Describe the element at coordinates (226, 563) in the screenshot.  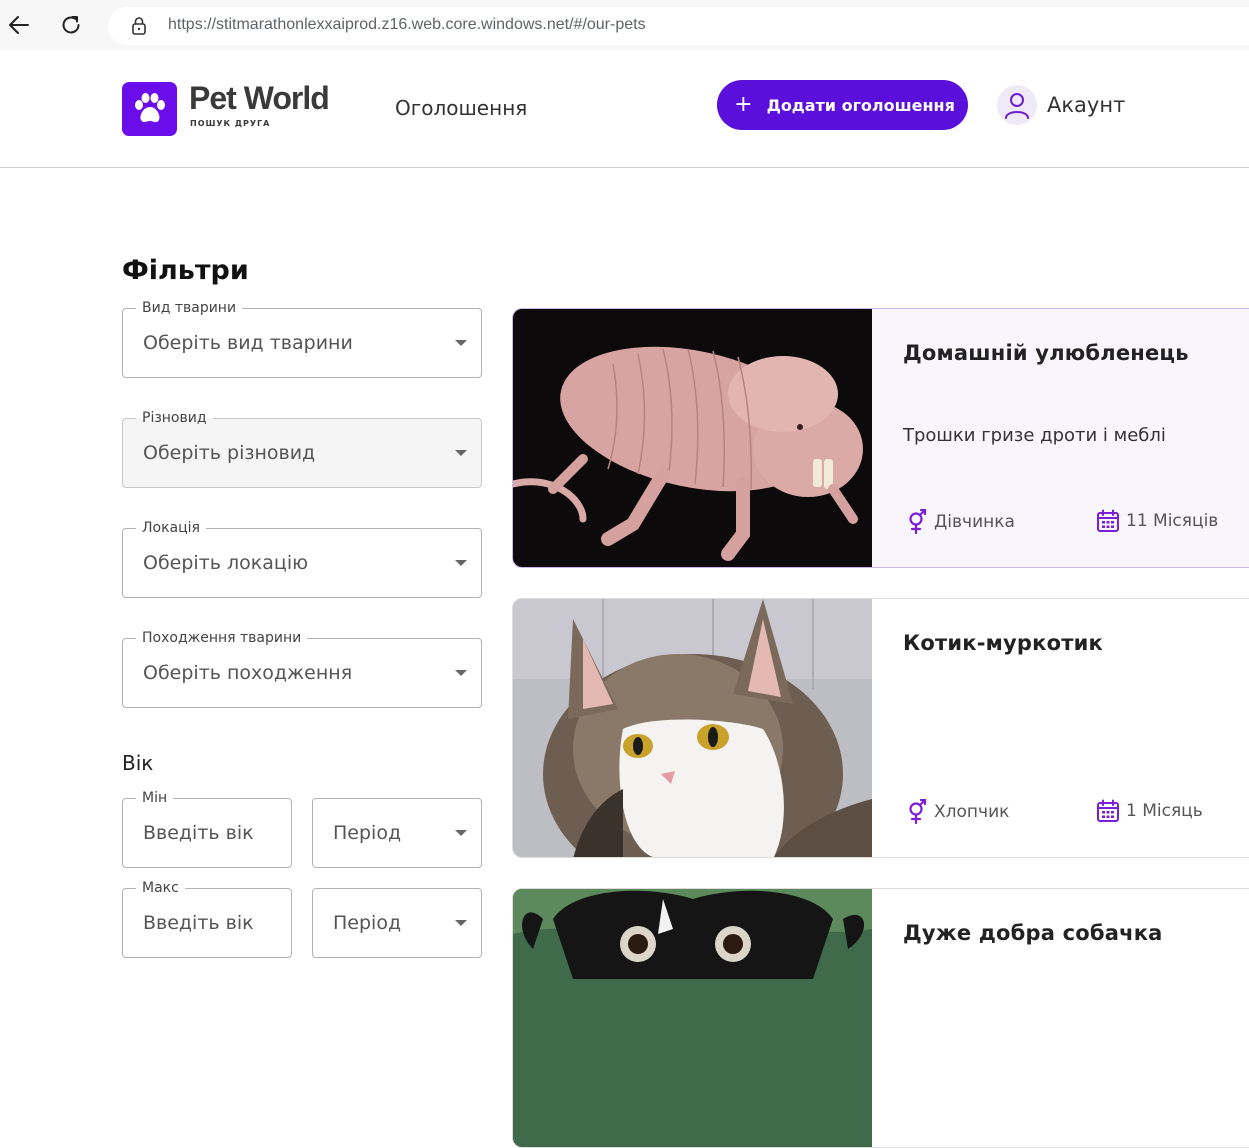
I see `location-value: Оберіть локацію` at that location.